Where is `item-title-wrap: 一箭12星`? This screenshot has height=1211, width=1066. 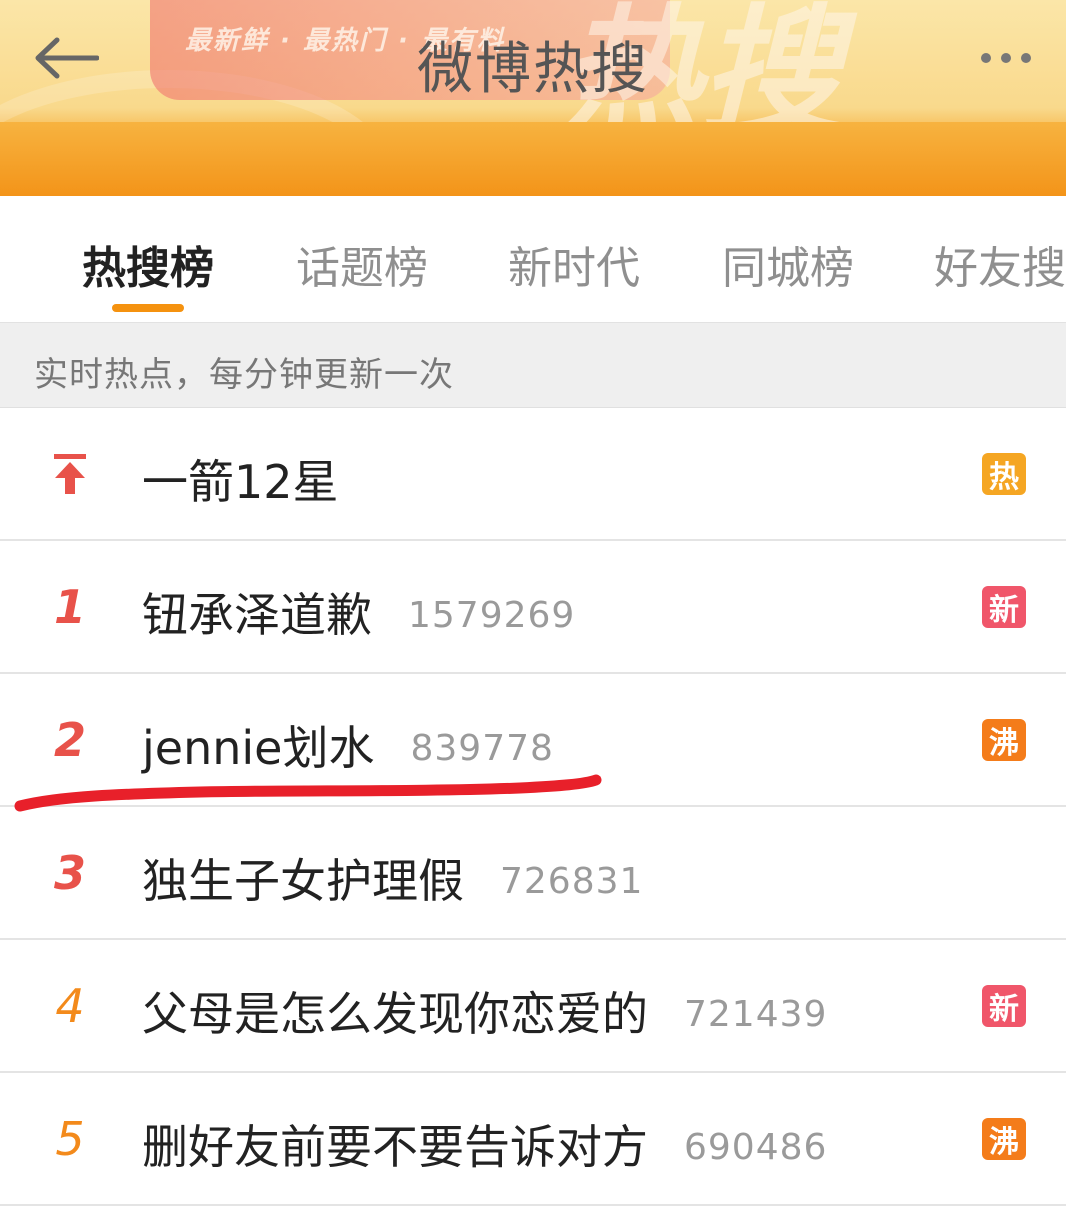 item-title-wrap: 一箭12星 is located at coordinates (240, 479).